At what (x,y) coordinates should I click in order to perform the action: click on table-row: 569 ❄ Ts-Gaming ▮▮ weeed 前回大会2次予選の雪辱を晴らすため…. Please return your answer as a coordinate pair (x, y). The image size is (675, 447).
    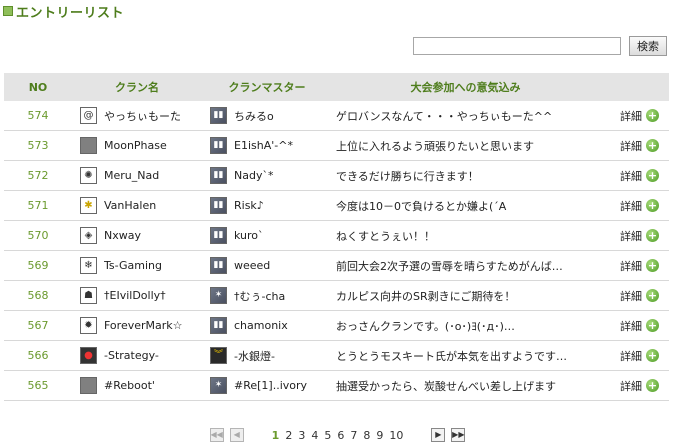
    Looking at the image, I should click on (336, 266).